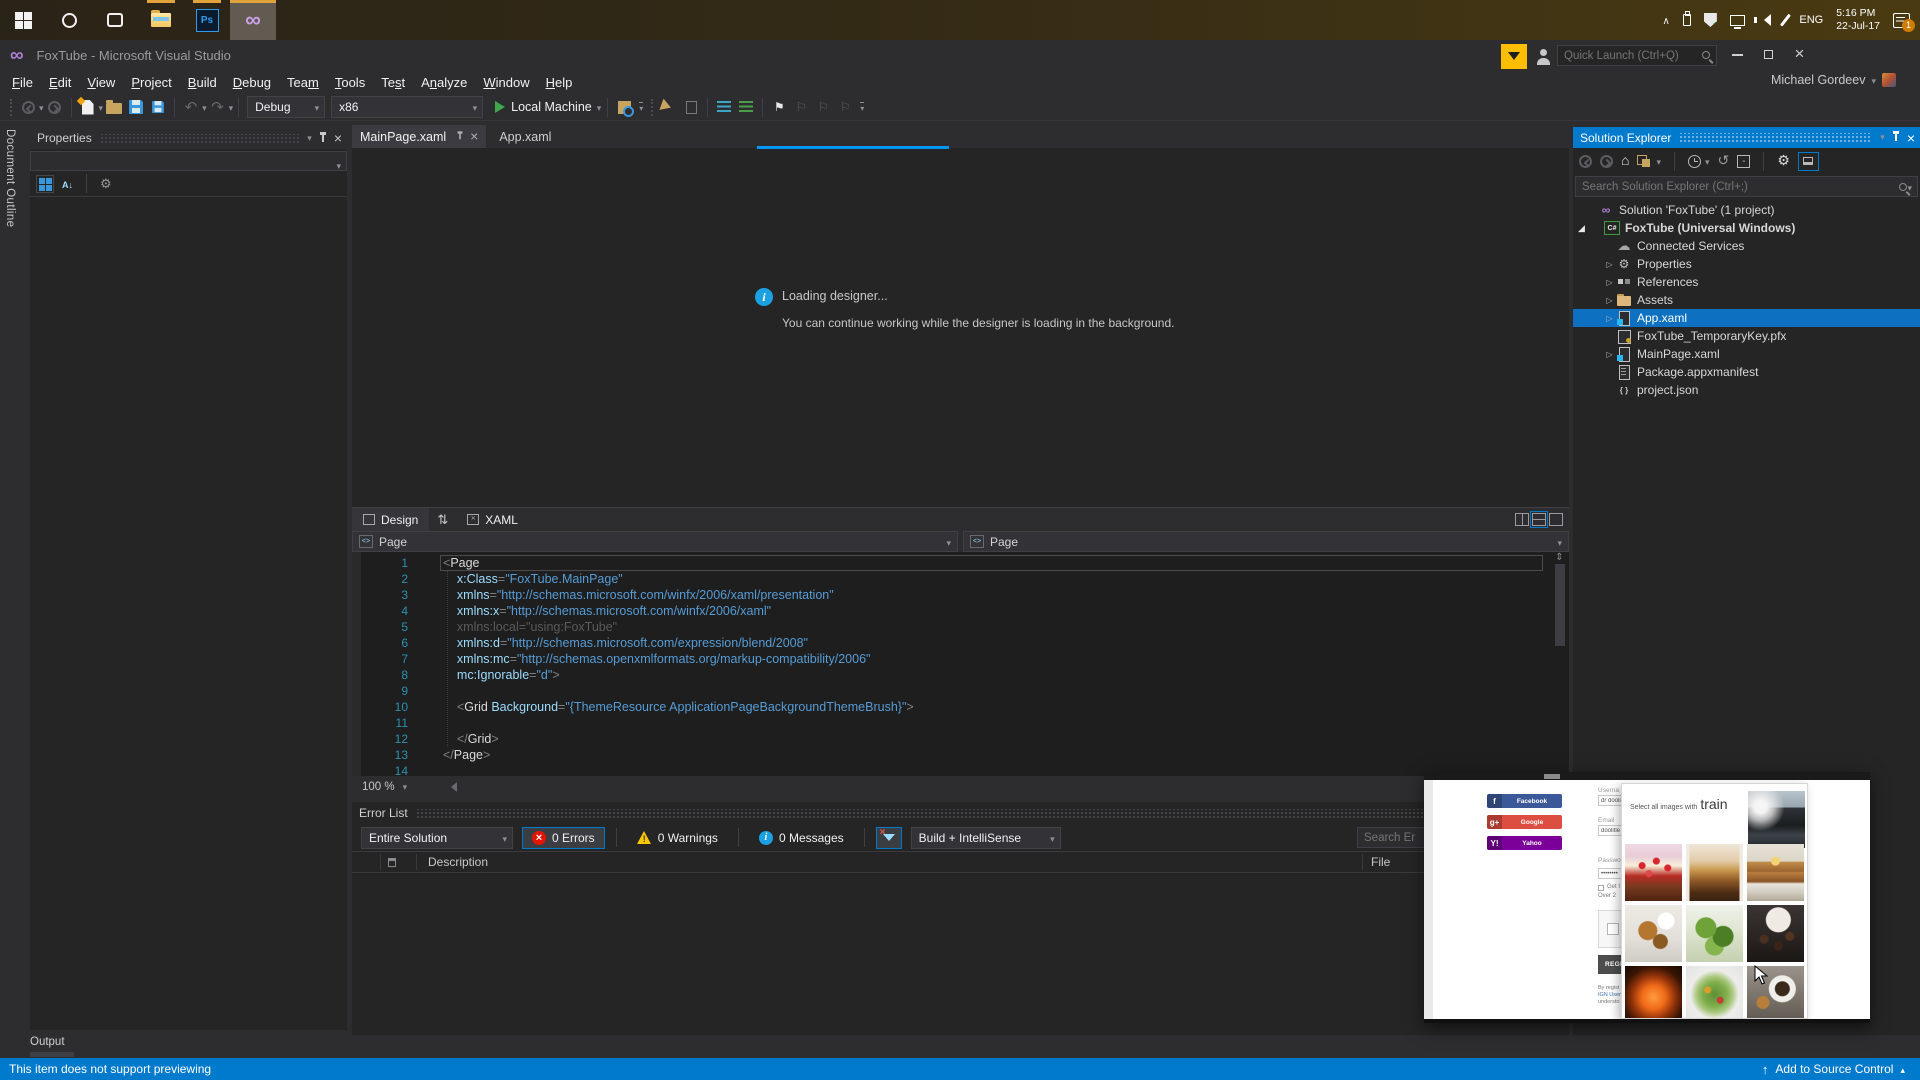 Image resolution: width=1920 pixels, height=1080 pixels. I want to click on code-line-8: 8 mc:Ignorable="d">, so click(960, 675).